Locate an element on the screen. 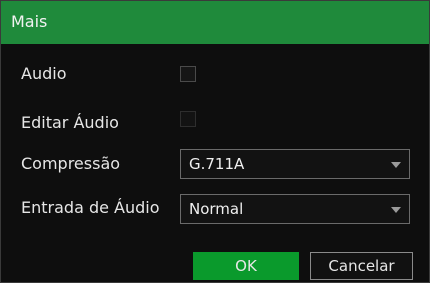  audio-input-value: Normal is located at coordinates (216, 209).